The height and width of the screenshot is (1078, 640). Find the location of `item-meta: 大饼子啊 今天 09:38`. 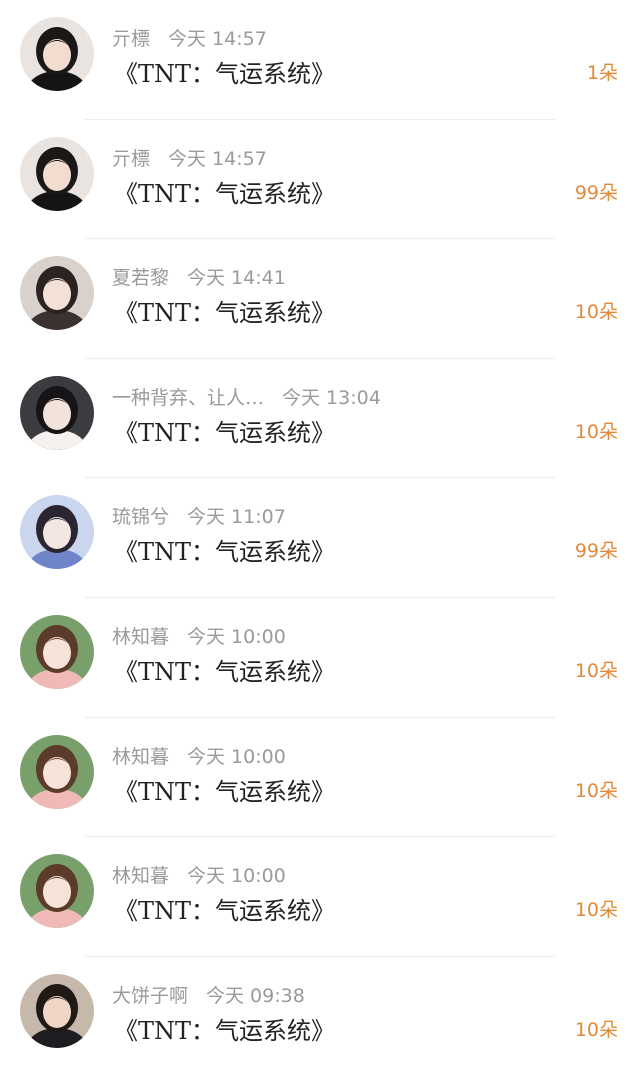

item-meta: 大饼子啊 今天 09:38 is located at coordinates (208, 994).